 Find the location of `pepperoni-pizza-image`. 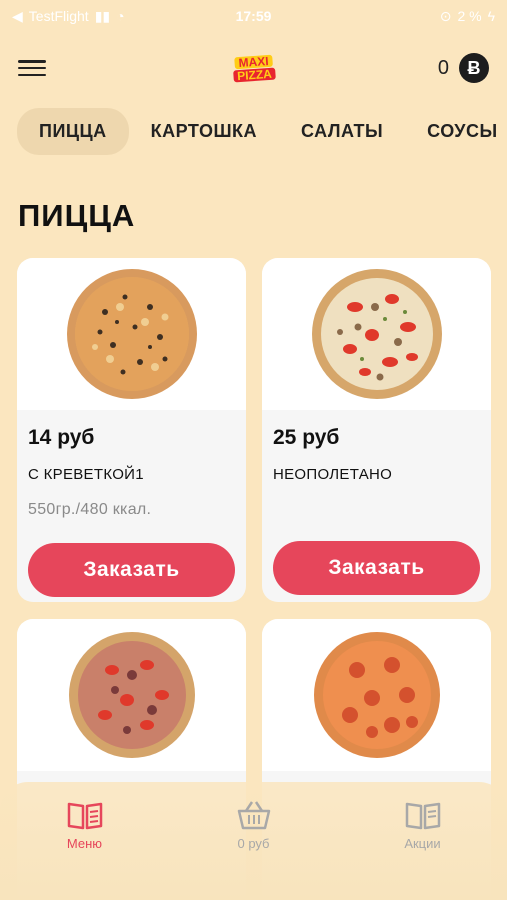

pepperoni-pizza-image is located at coordinates (376, 695).